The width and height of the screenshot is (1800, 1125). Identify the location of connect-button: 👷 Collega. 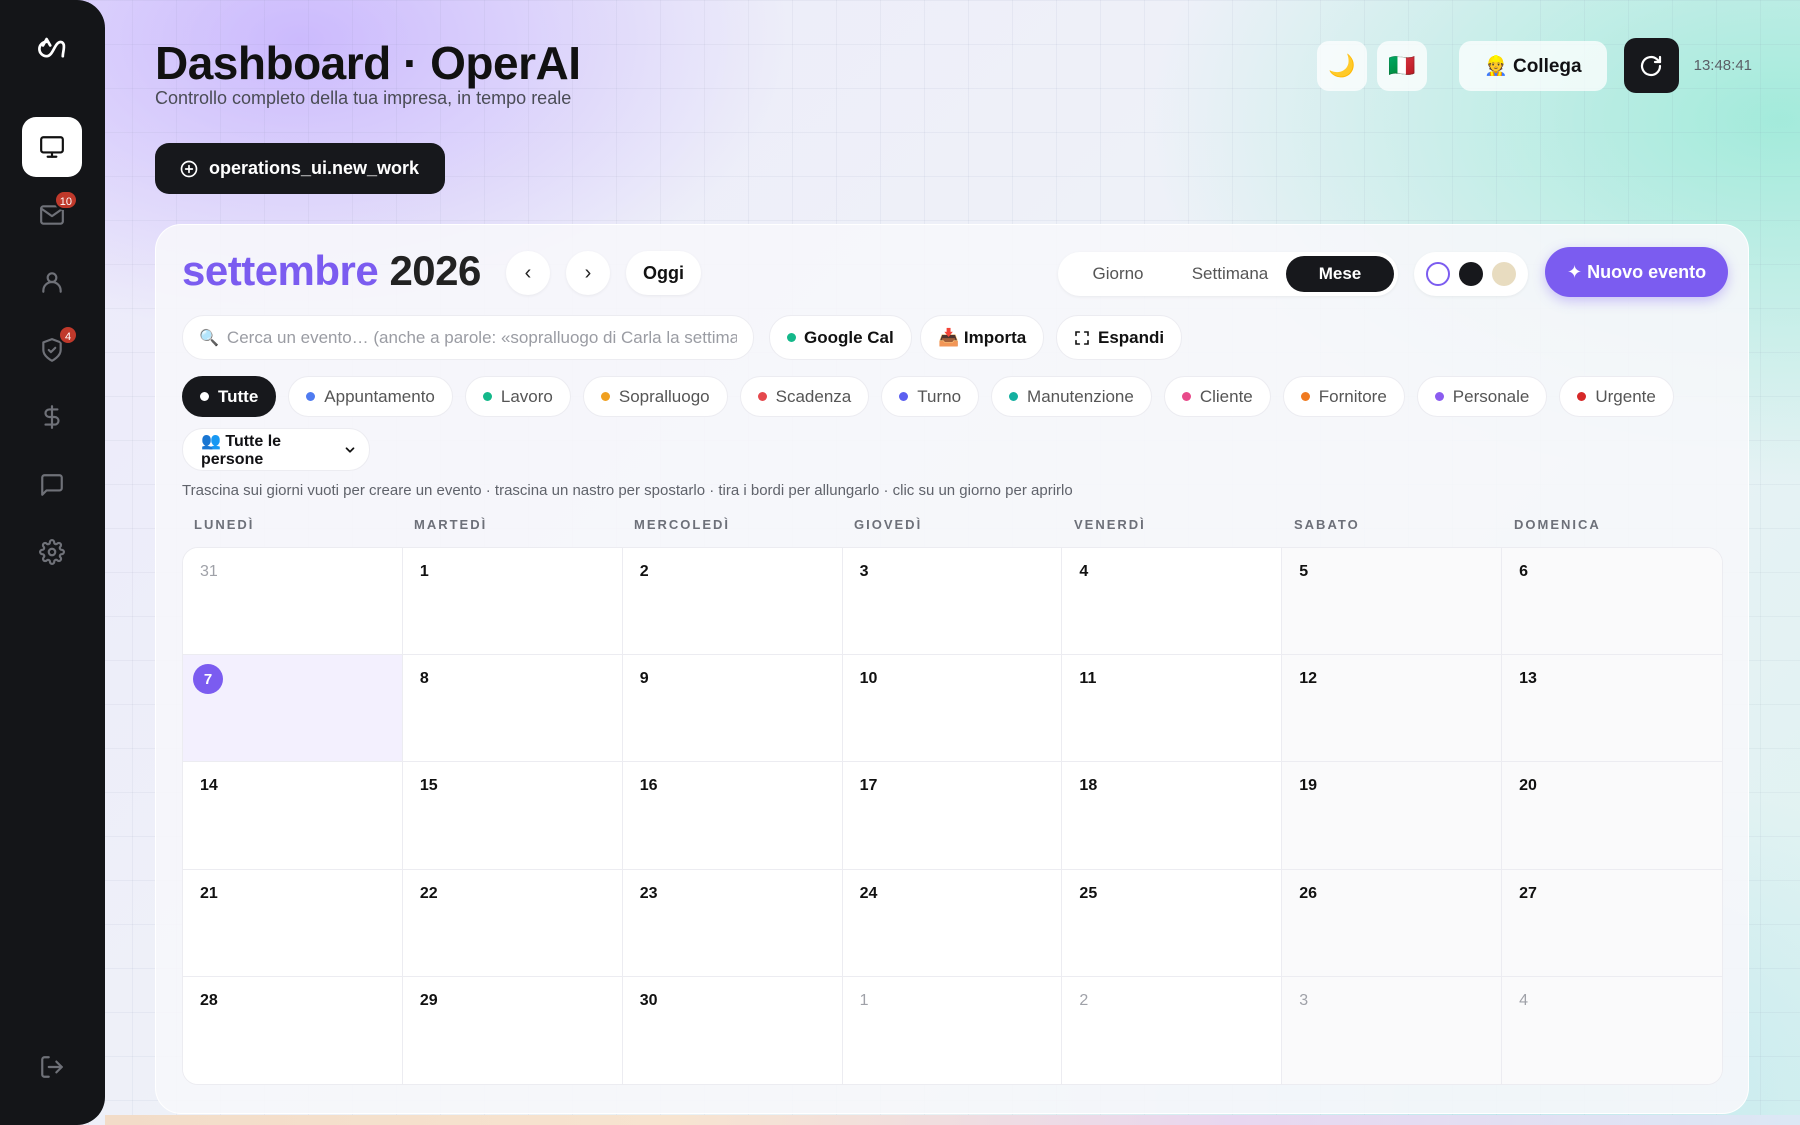
(1533, 65).